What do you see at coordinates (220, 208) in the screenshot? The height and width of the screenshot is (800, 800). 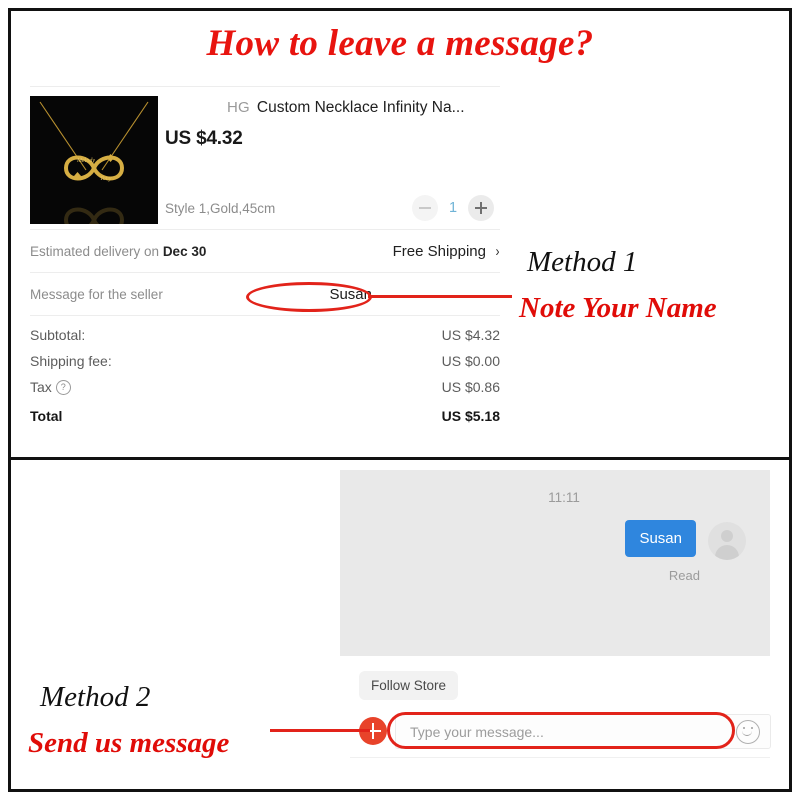 I see `product-variant: Style 1,Gold,45cm` at bounding box center [220, 208].